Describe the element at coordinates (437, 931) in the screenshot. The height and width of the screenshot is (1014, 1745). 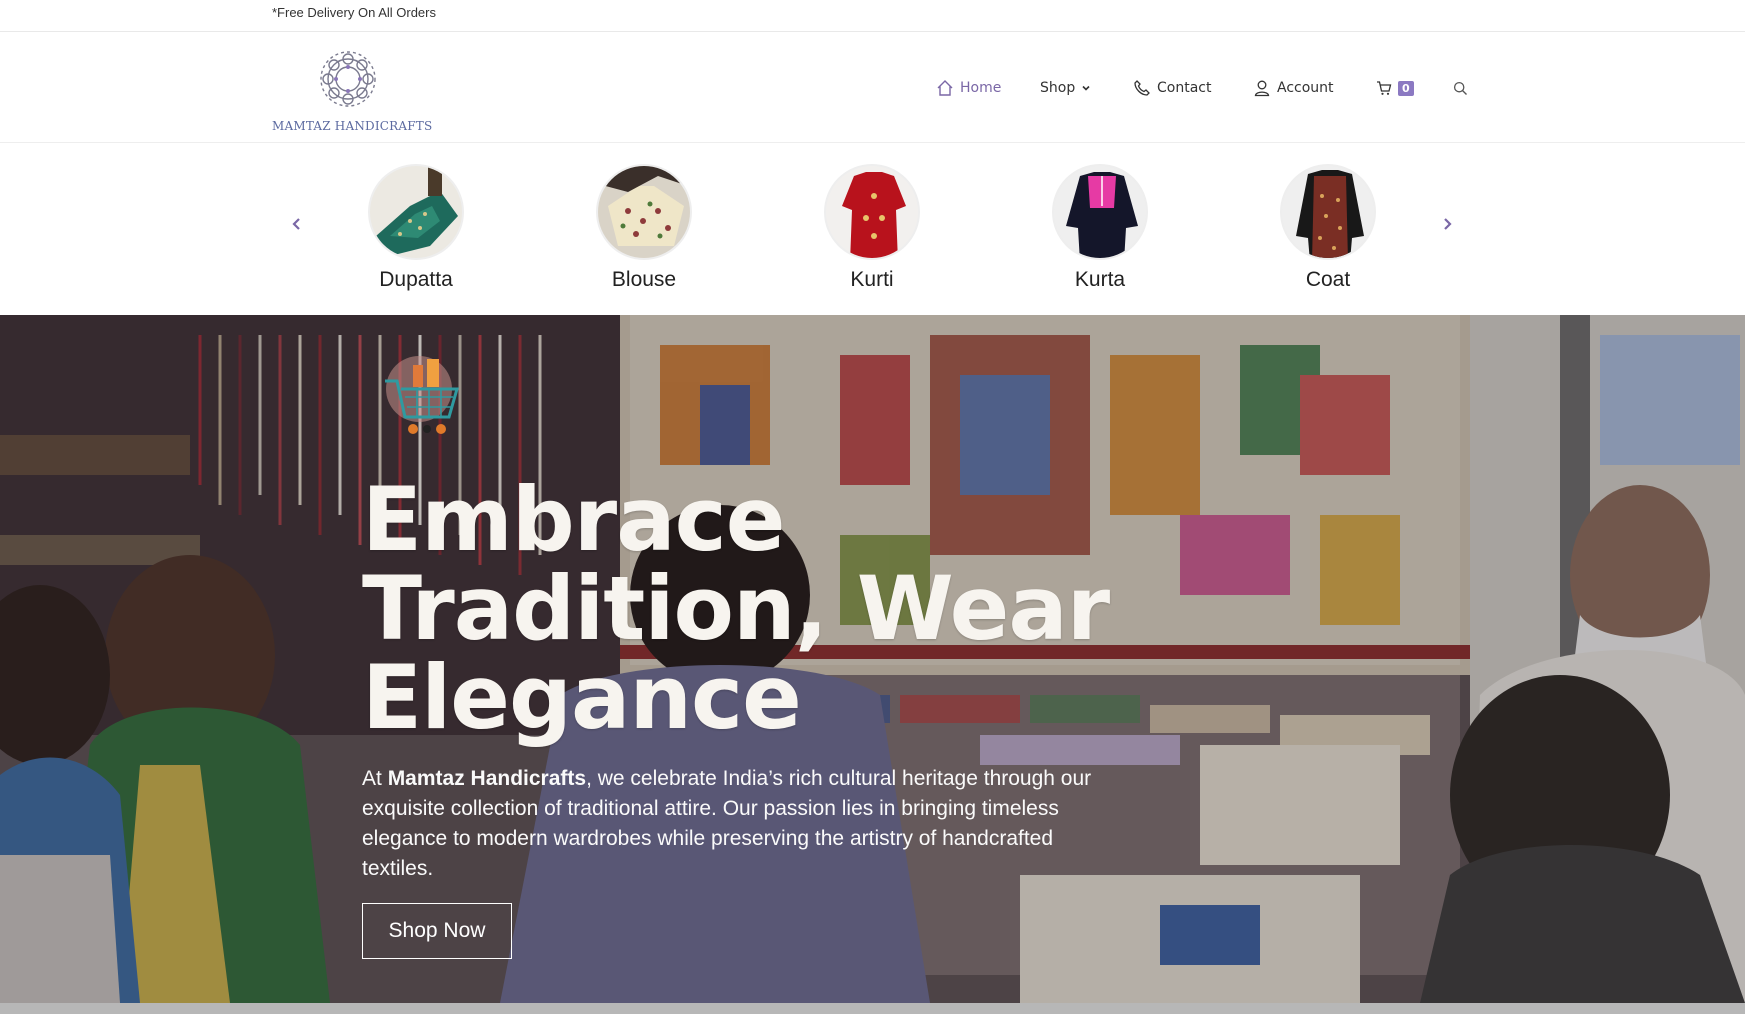
I see `shop-now-button: Shop Now` at that location.